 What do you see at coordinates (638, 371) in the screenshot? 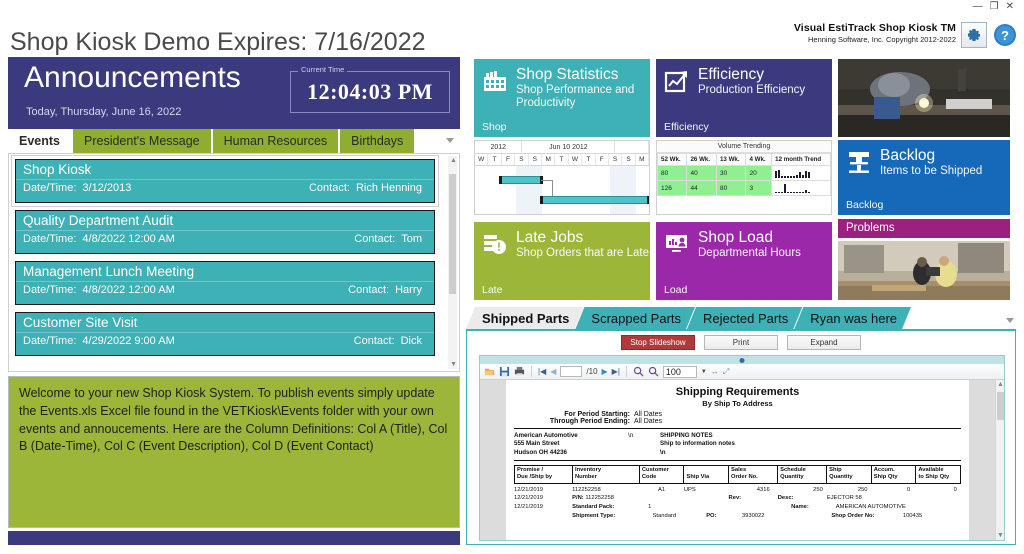
I see `zoom-in-icon` at bounding box center [638, 371].